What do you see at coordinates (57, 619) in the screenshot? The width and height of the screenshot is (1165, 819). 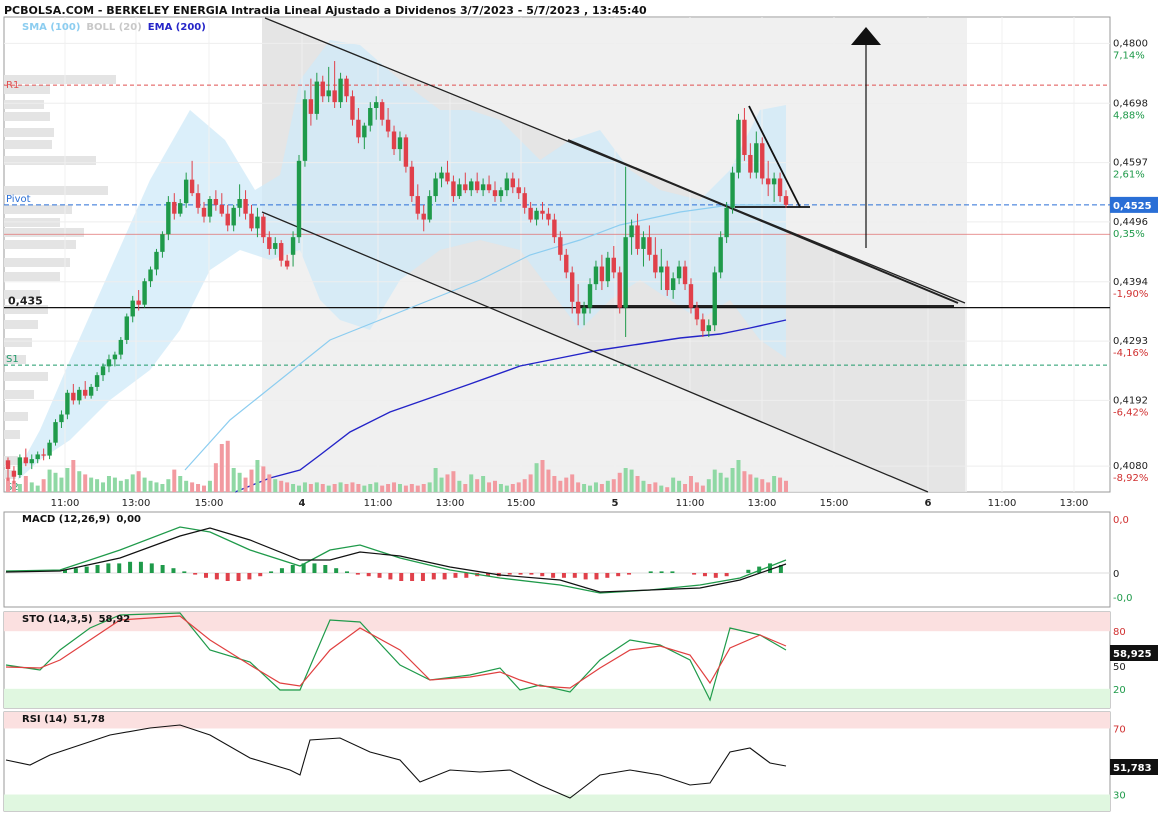 I see `sto-label: STO (14,3,5)` at bounding box center [57, 619].